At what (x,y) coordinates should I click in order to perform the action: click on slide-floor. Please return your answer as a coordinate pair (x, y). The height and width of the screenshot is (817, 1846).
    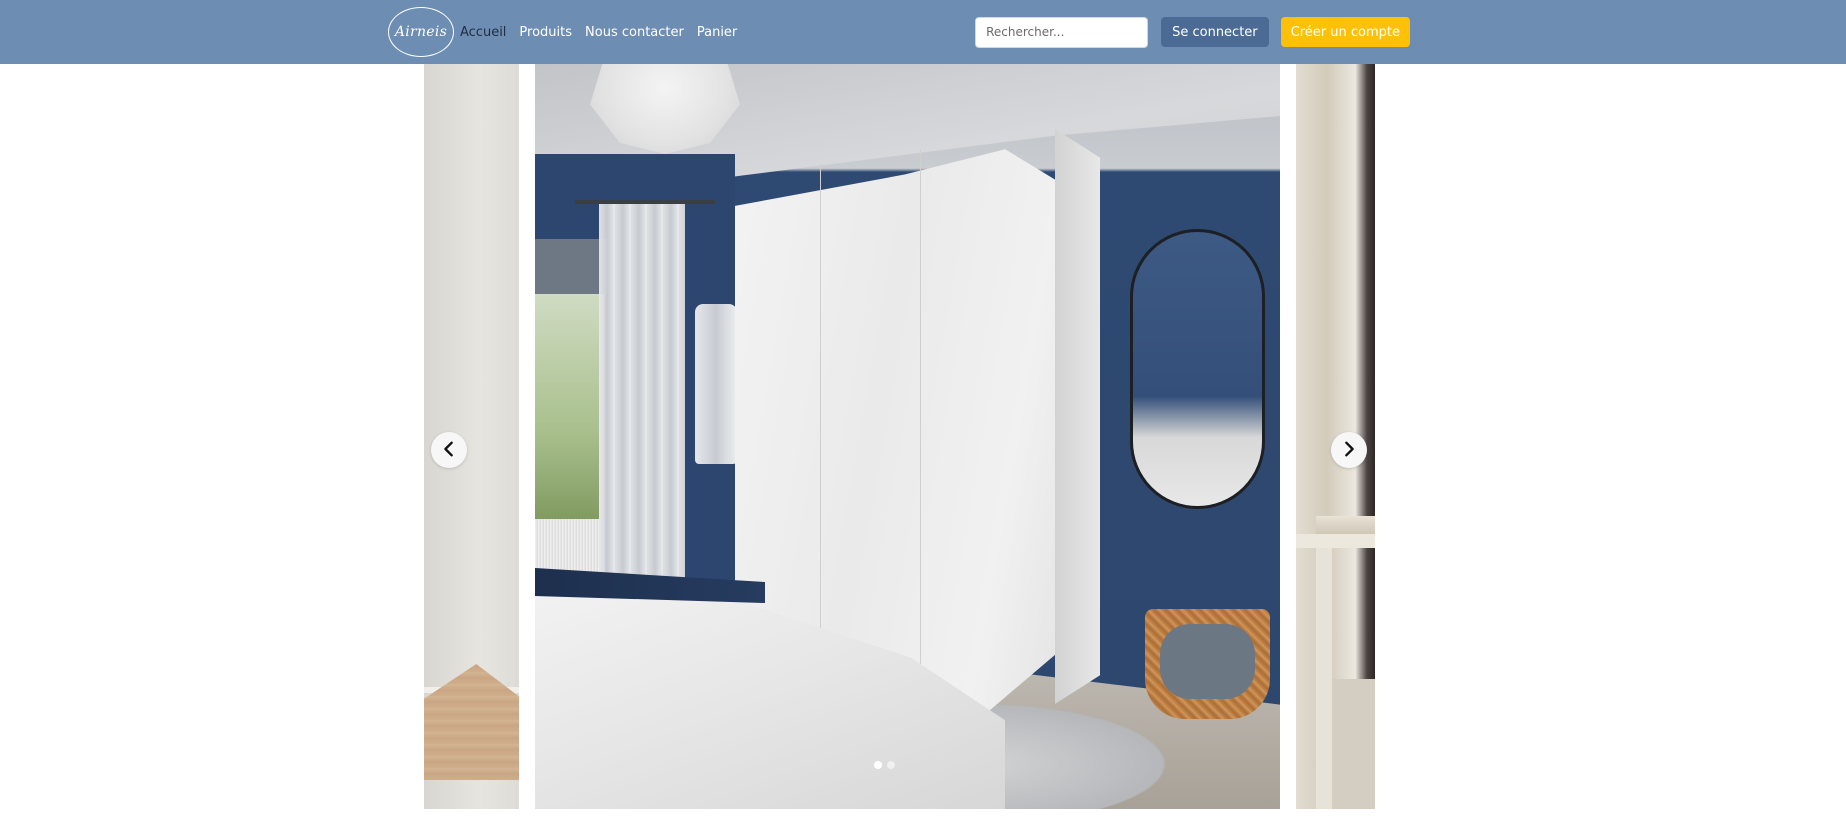
    Looking at the image, I should click on (471, 722).